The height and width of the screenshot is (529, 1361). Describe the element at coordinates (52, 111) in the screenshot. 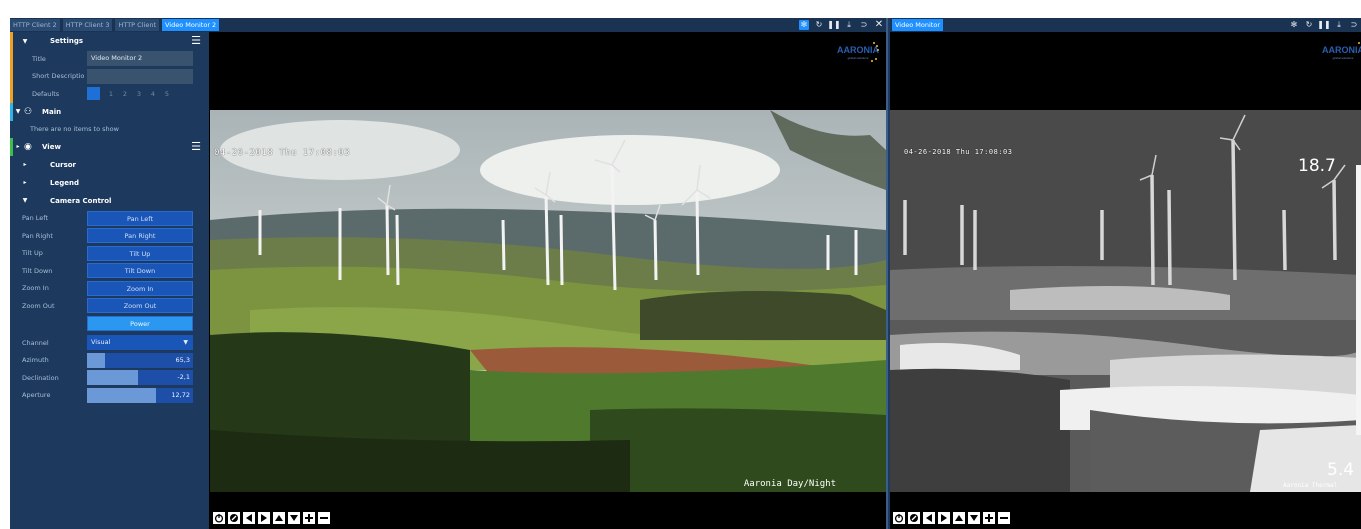

I see `main-section-title: Main` at that location.